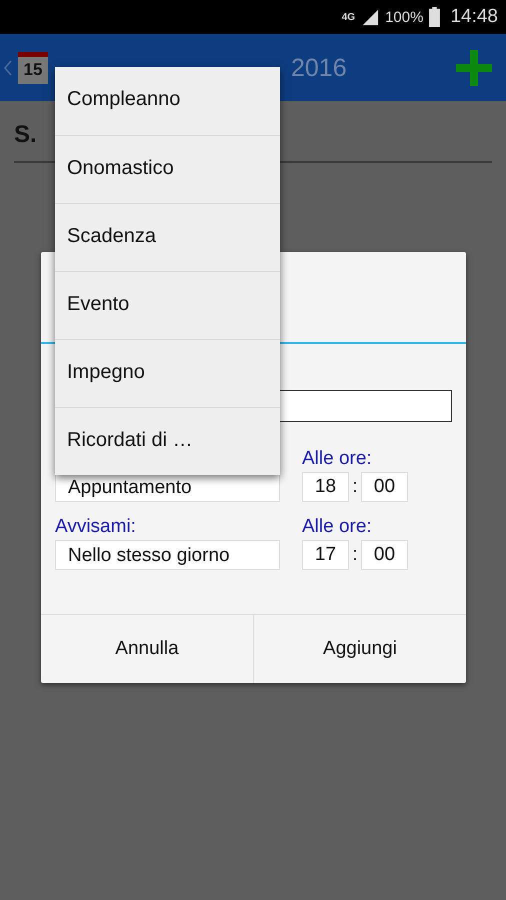  What do you see at coordinates (8, 67) in the screenshot?
I see `back-chevron-icon` at bounding box center [8, 67].